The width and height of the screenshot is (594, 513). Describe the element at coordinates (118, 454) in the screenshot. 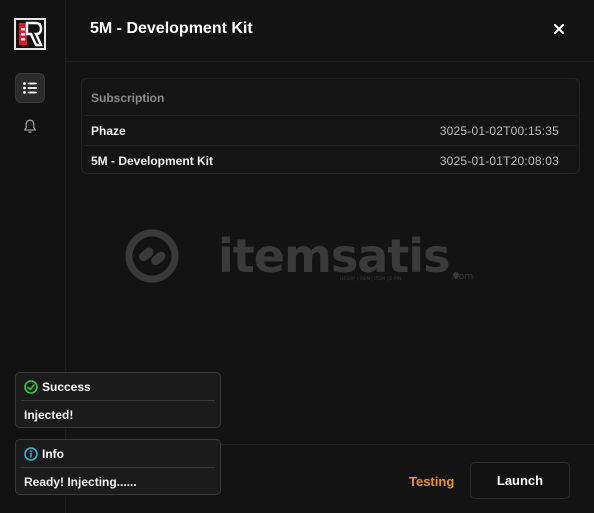

I see `toast-header: Info` at that location.